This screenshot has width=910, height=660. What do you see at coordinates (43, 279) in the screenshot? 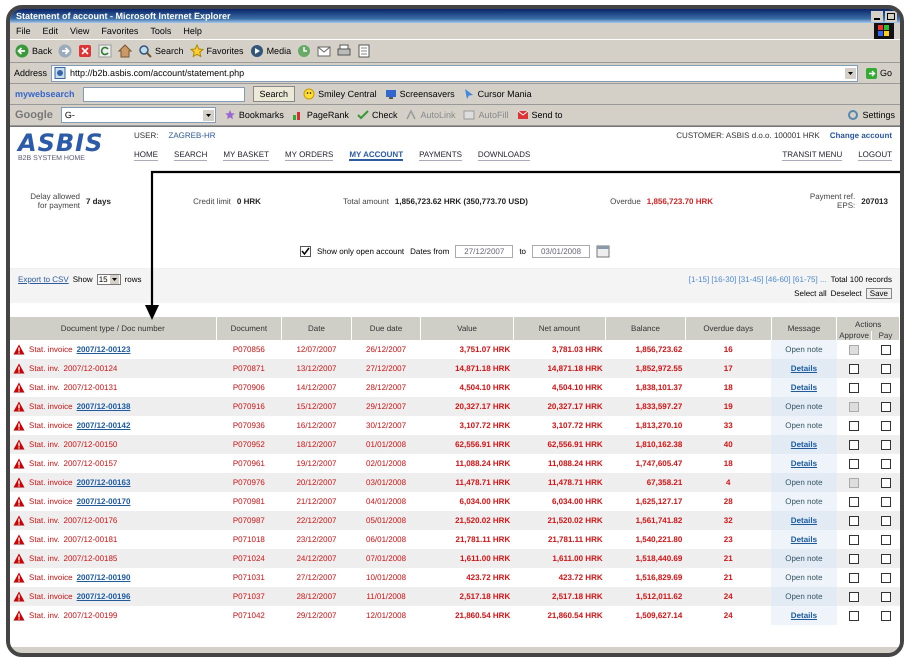
I see `export-link: Export to CSV` at bounding box center [43, 279].